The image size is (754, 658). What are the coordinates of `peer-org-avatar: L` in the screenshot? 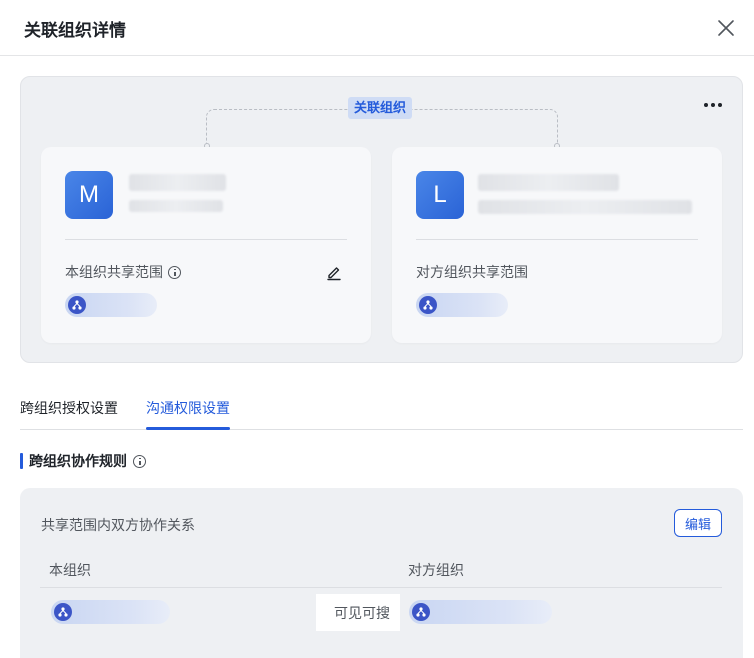 It's located at (440, 195).